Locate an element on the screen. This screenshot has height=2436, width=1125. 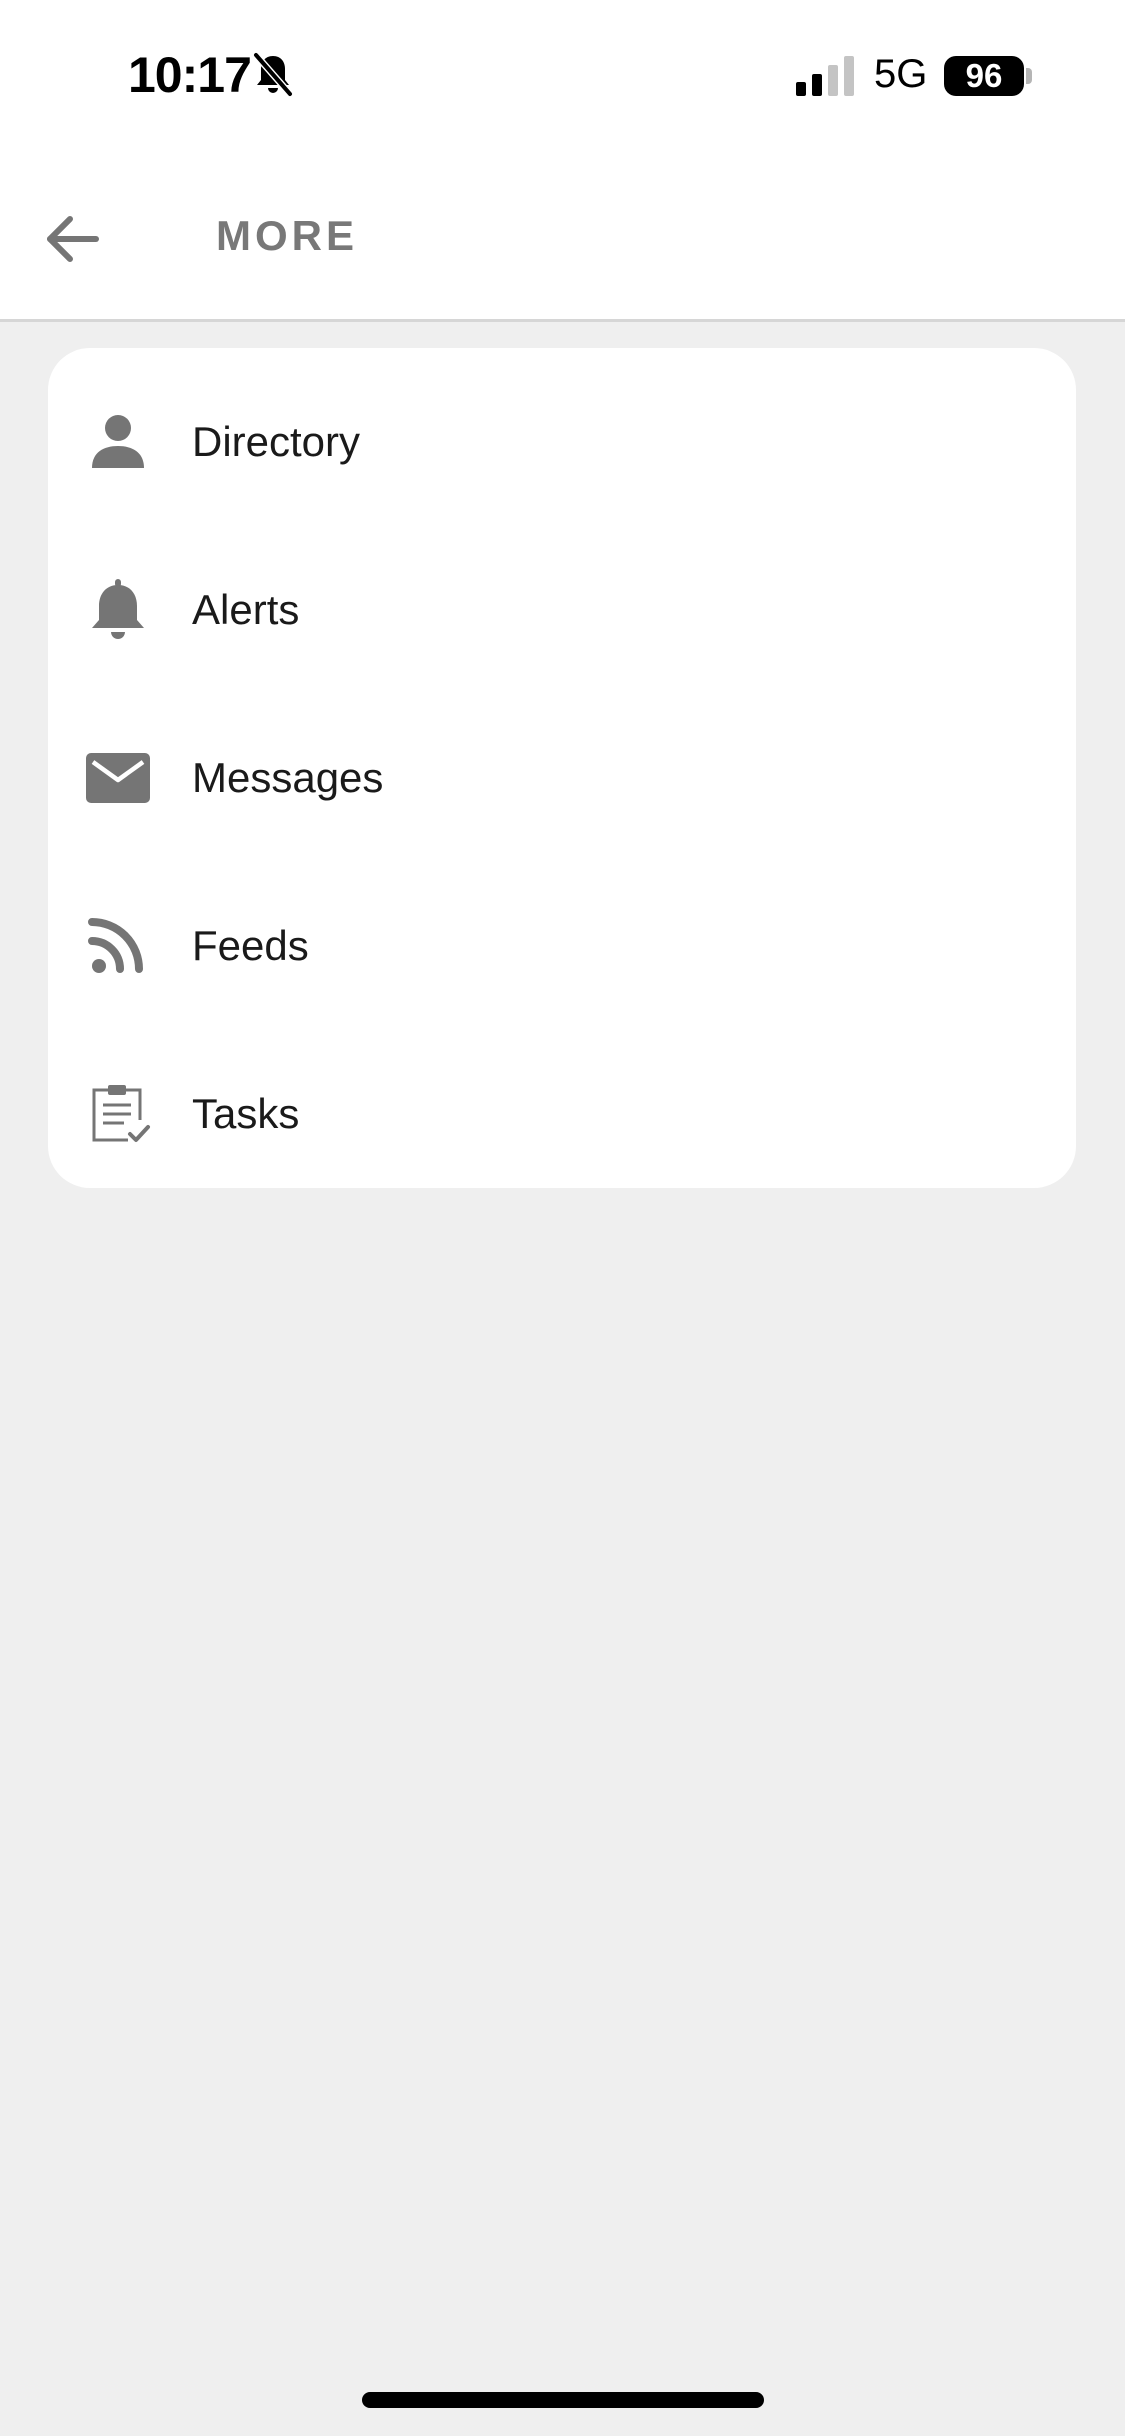
envelope-icon is located at coordinates (118, 778).